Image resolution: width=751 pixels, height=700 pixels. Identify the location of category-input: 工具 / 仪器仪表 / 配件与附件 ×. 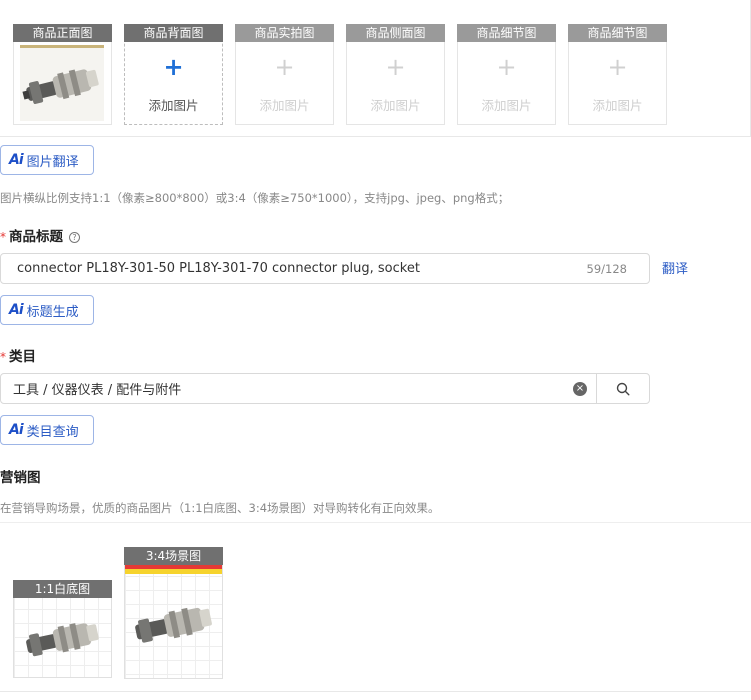
(298, 388).